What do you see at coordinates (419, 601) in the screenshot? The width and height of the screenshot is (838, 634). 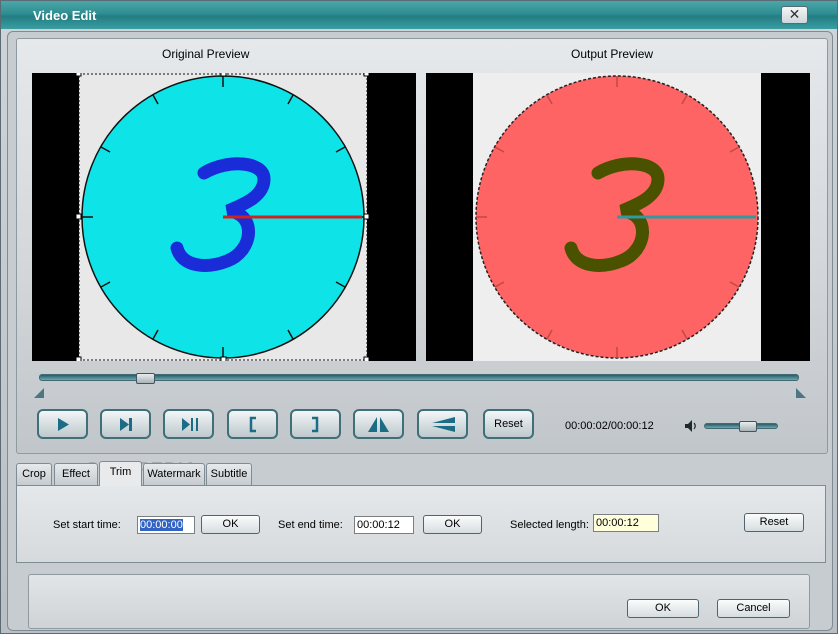 I see `dialog-footer: OK Cancel` at bounding box center [419, 601].